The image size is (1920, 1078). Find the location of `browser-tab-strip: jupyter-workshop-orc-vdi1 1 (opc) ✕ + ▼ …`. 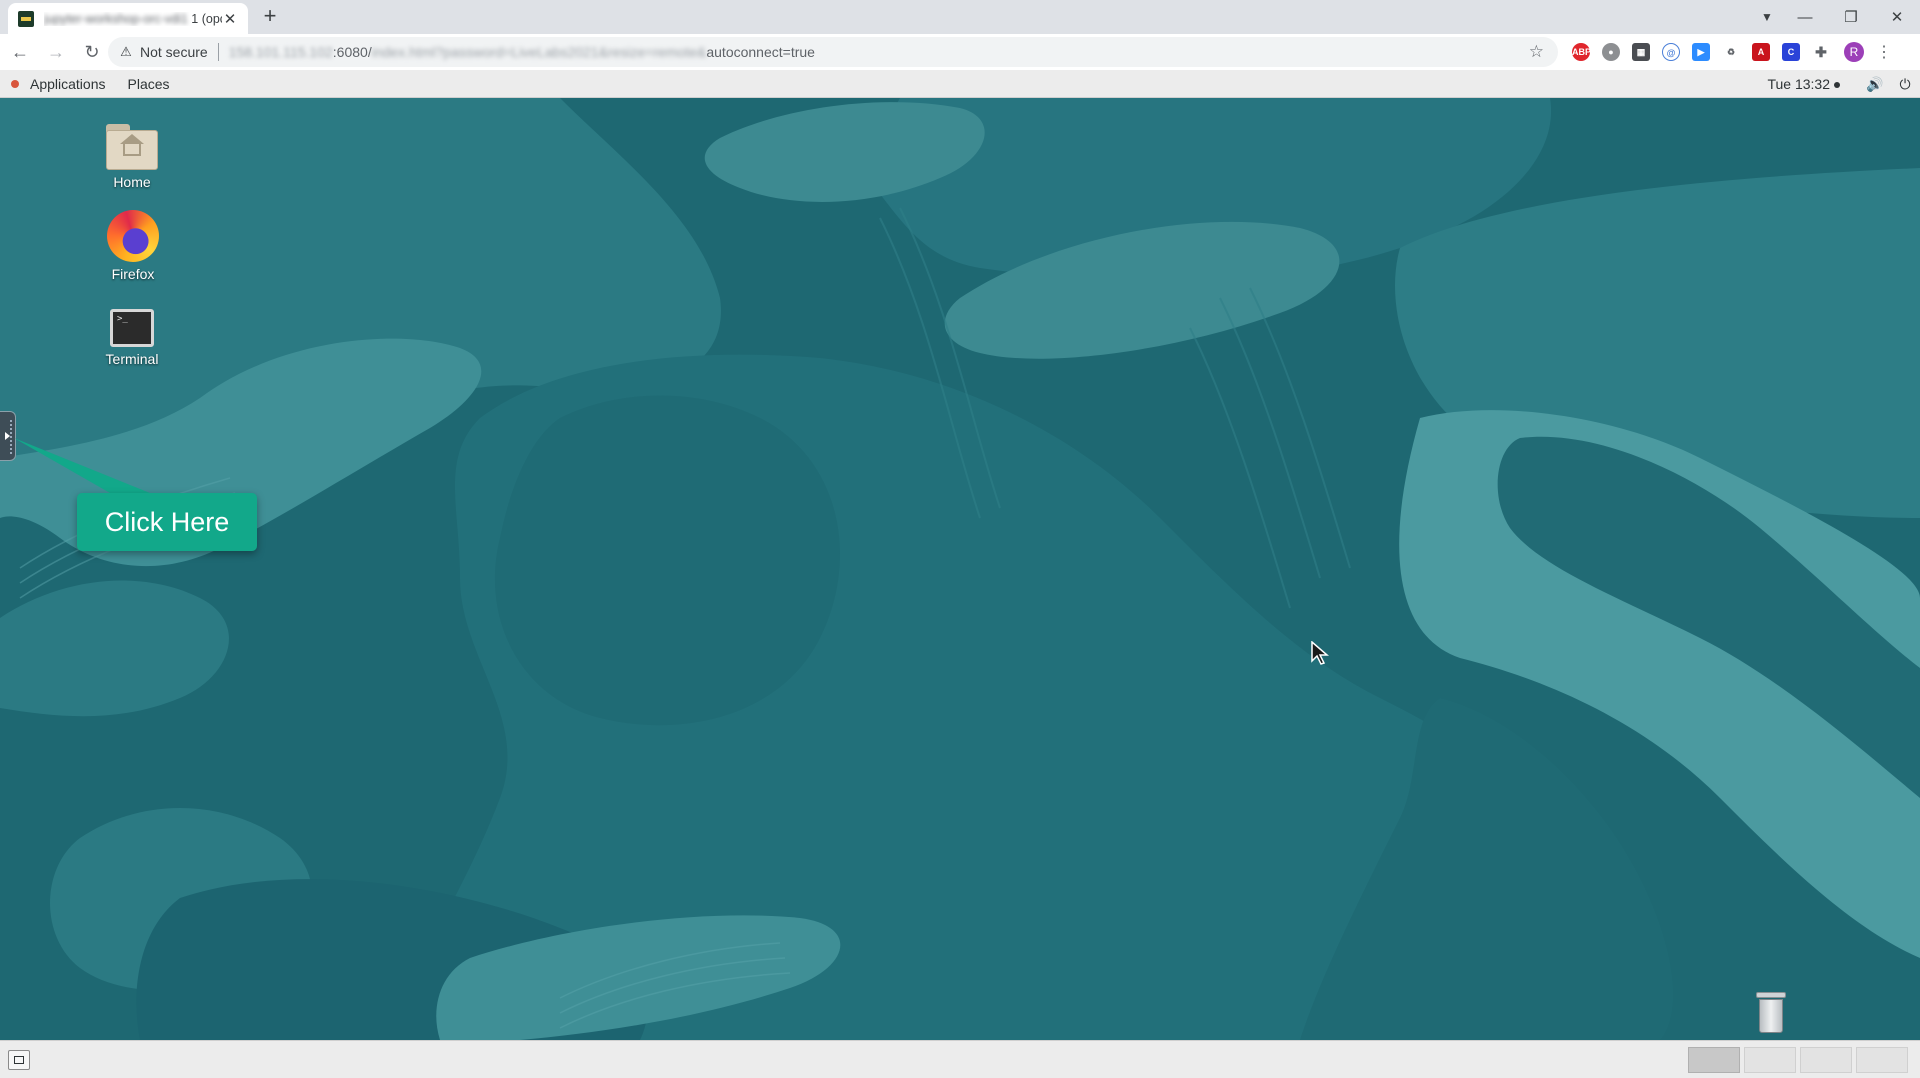

browser-tab-strip: jupyter-workshop-orc-vdi1 1 (opc) ✕ + ▼ … is located at coordinates (960, 17).